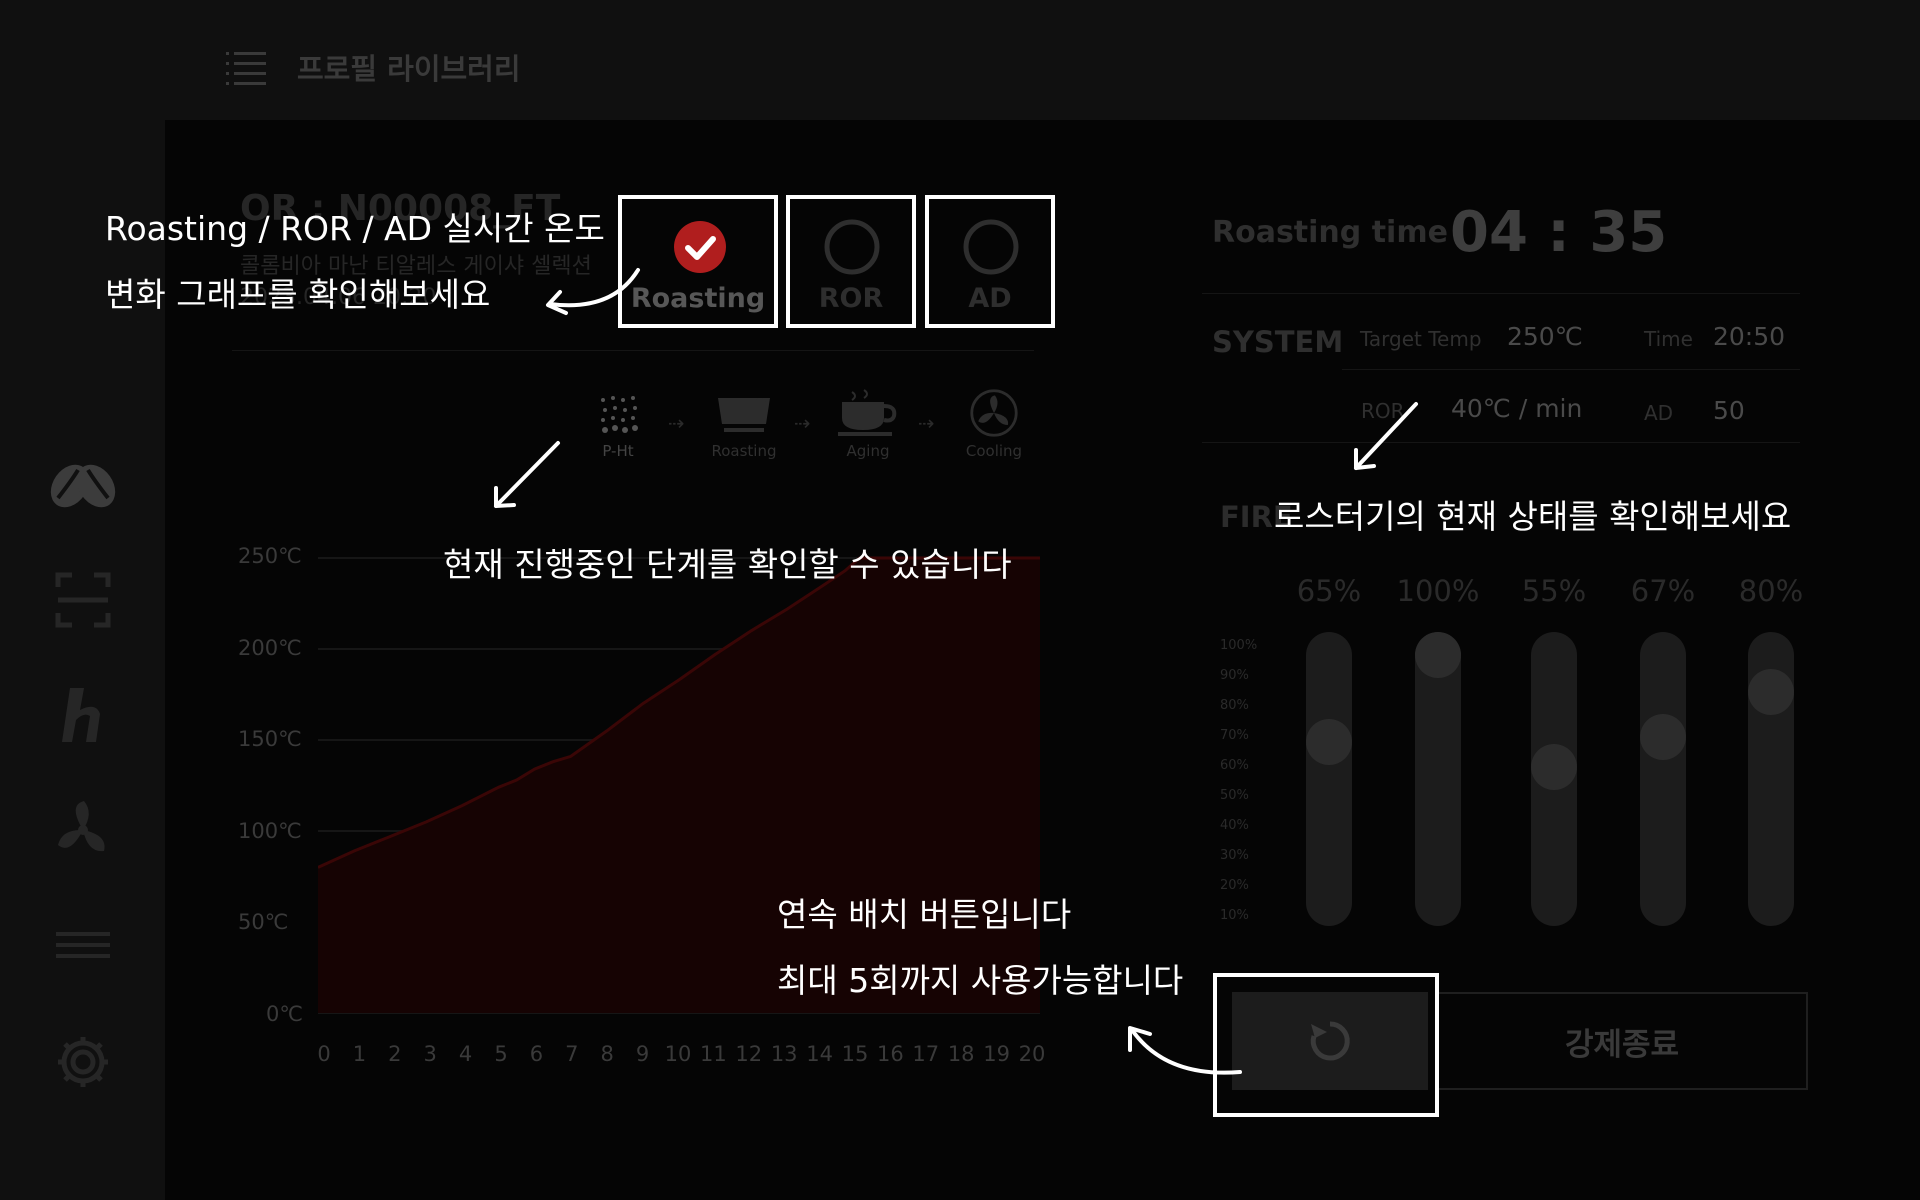 The height and width of the screenshot is (1200, 1920). What do you see at coordinates (994, 413) in the screenshot?
I see `cooling-fan-icon` at bounding box center [994, 413].